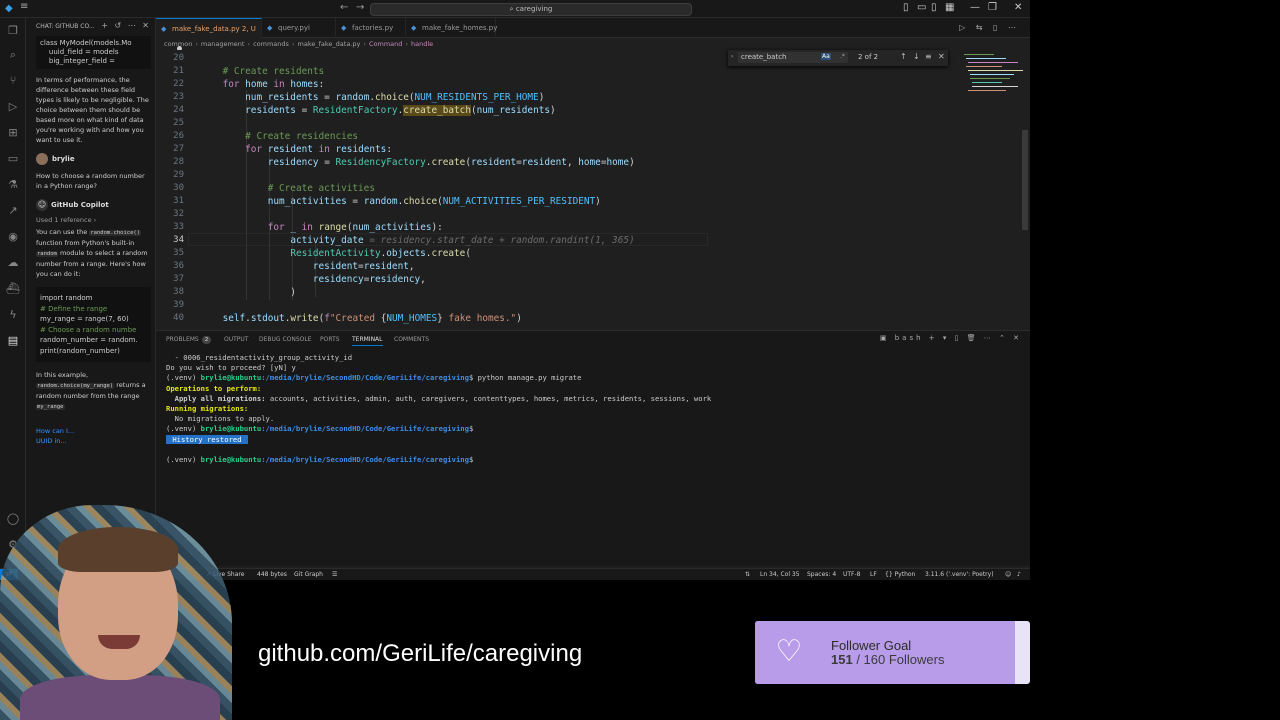  I want to click on close-find-icon: ✕, so click(941, 56).